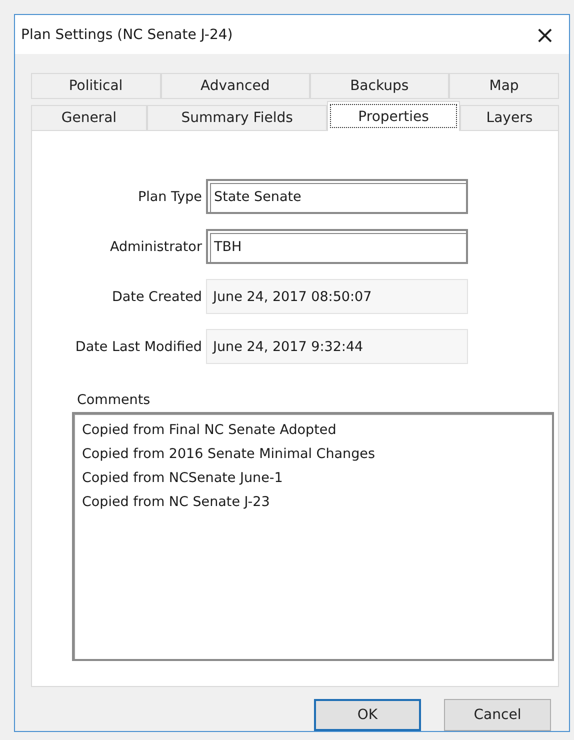 This screenshot has width=574, height=740. I want to click on read-only-field: June 24, 2017 08:50:07, so click(337, 296).